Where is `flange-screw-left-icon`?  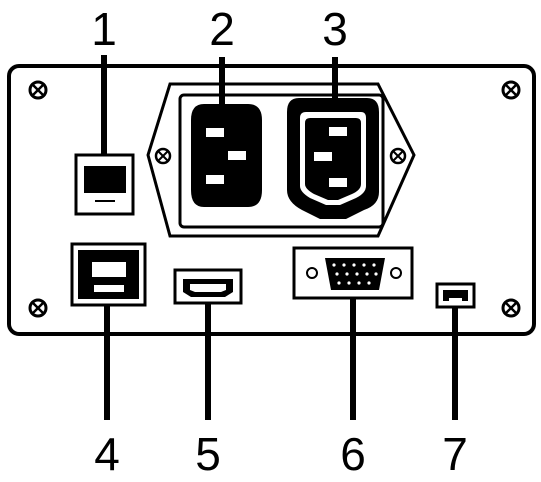 flange-screw-left-icon is located at coordinates (163, 156).